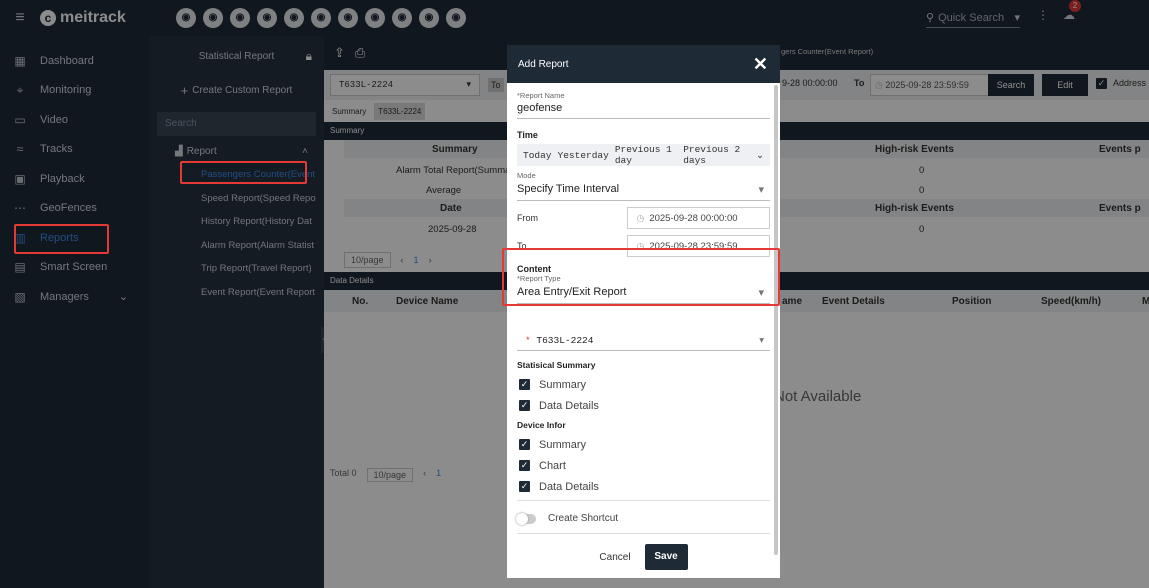 This screenshot has width=1149, height=588. I want to click on mode-label: Mode, so click(526, 175).